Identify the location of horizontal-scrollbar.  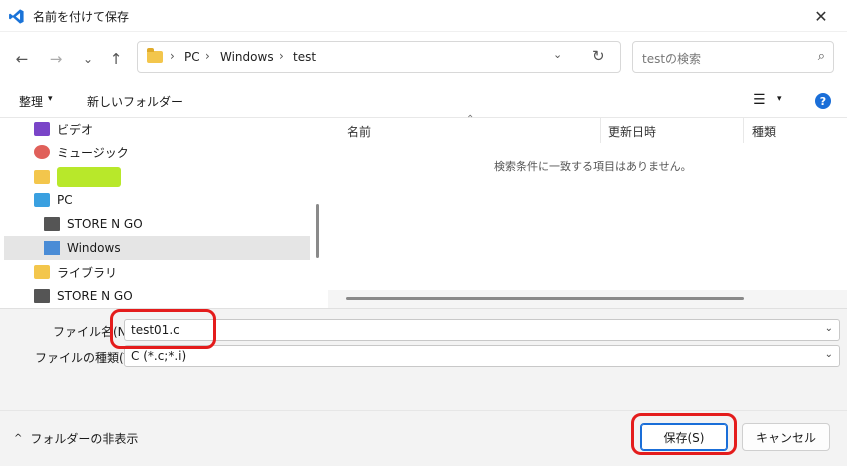
(545, 298).